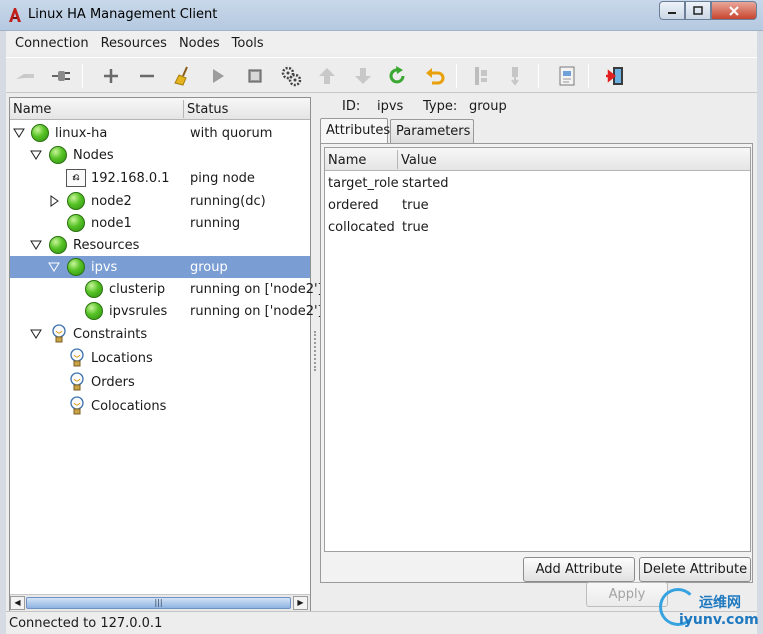  I want to click on menu-resources: Resources, so click(134, 43).